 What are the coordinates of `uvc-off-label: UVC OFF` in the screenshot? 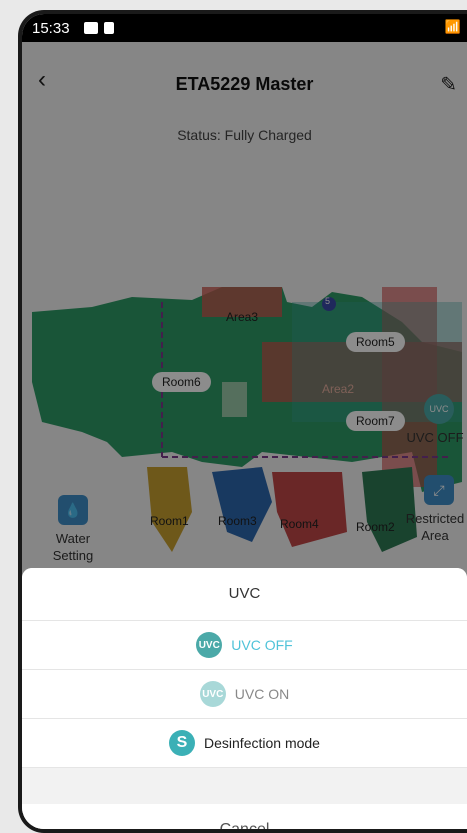 It's located at (262, 645).